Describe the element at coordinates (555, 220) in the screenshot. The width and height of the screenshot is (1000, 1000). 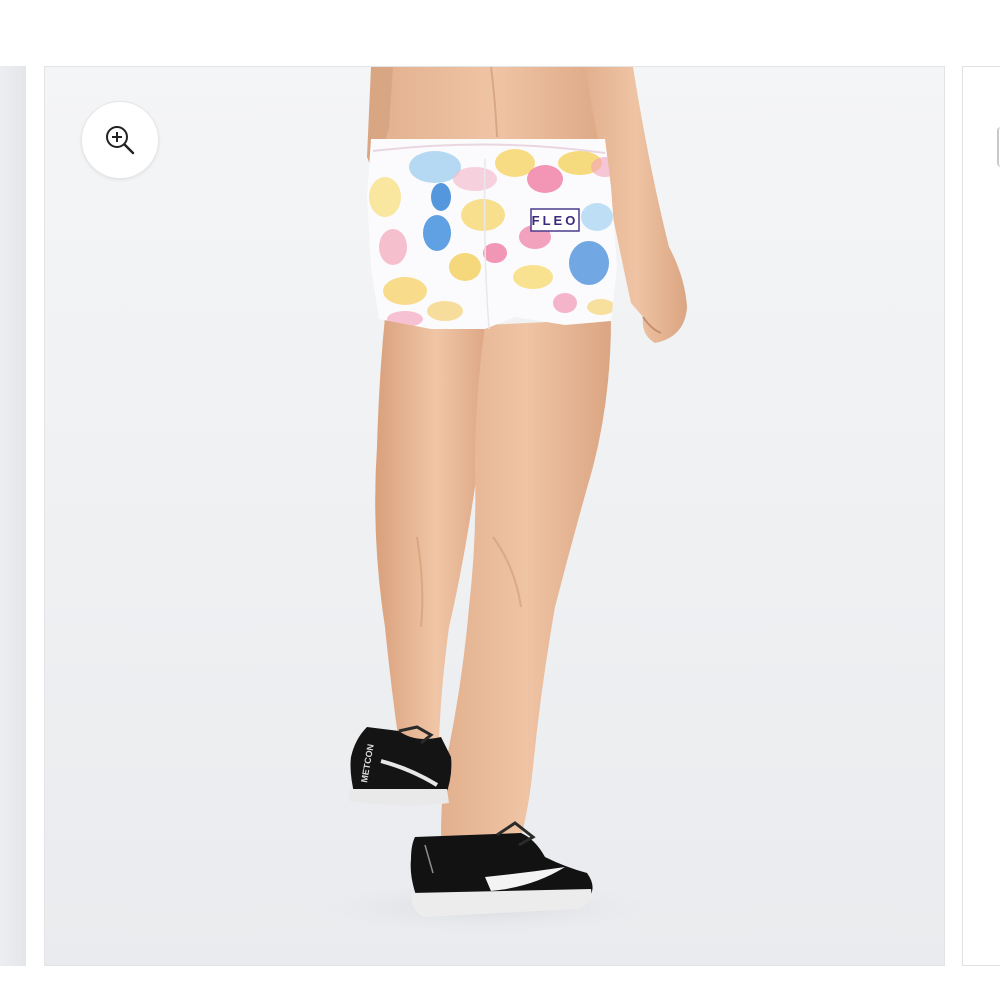
I see `brand-tag: FLEO` at that location.